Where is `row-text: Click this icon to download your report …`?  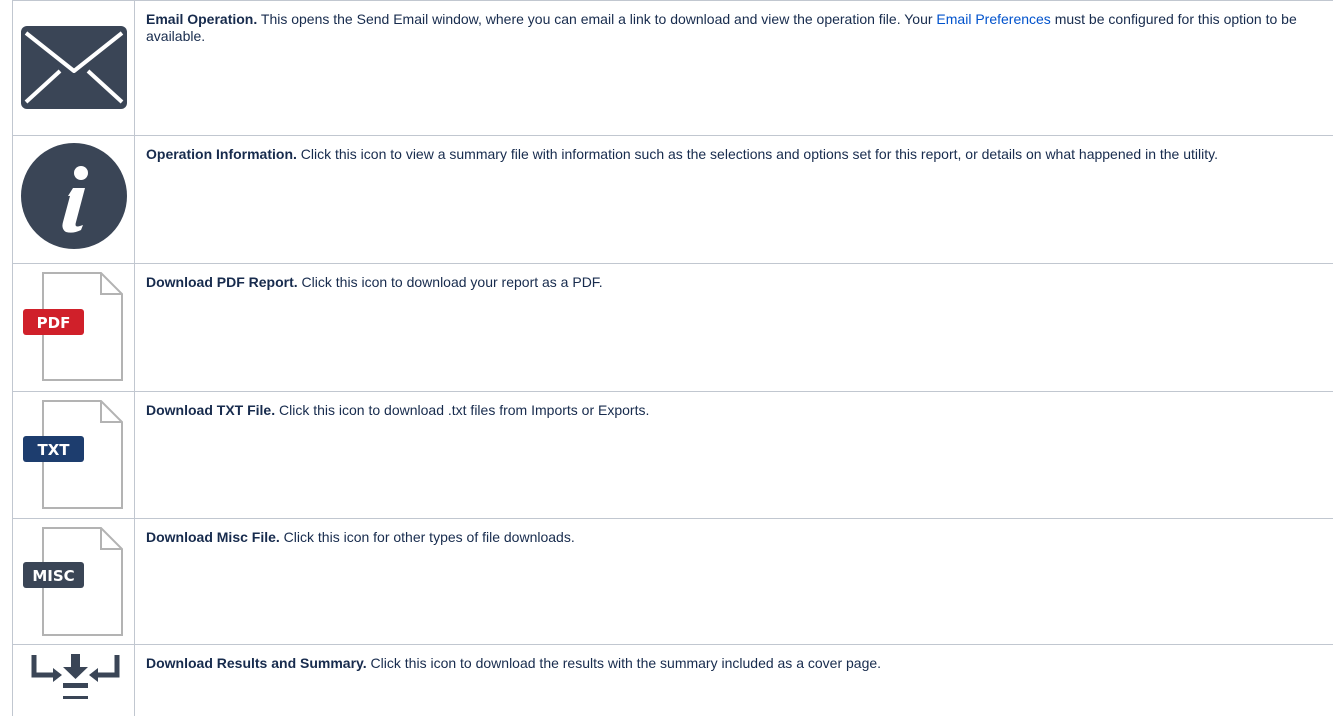
row-text: Click this icon to download your report … is located at coordinates (450, 282).